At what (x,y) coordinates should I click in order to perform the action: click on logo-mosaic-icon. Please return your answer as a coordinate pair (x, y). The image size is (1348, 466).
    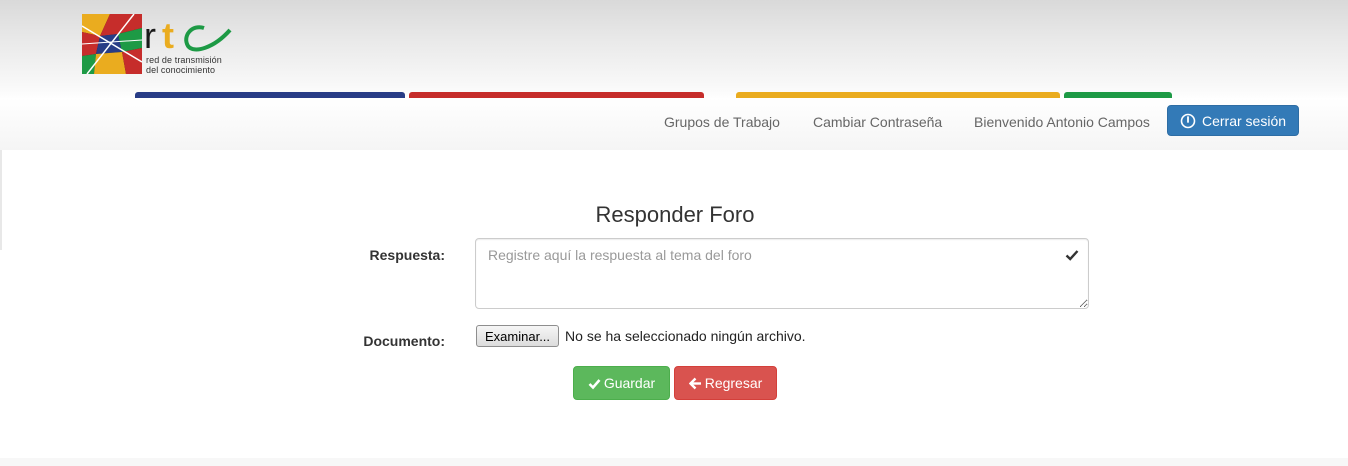
    Looking at the image, I should click on (112, 44).